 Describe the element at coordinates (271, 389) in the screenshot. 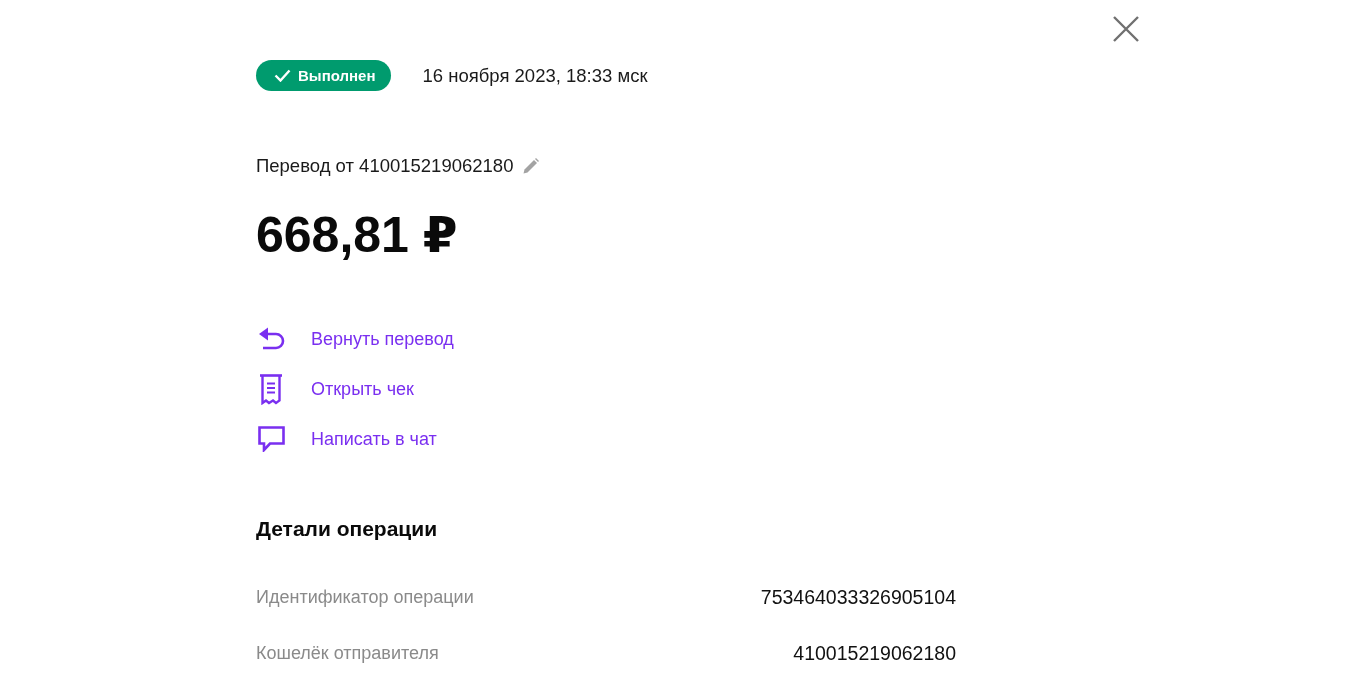

I see `receipt-icon` at that location.